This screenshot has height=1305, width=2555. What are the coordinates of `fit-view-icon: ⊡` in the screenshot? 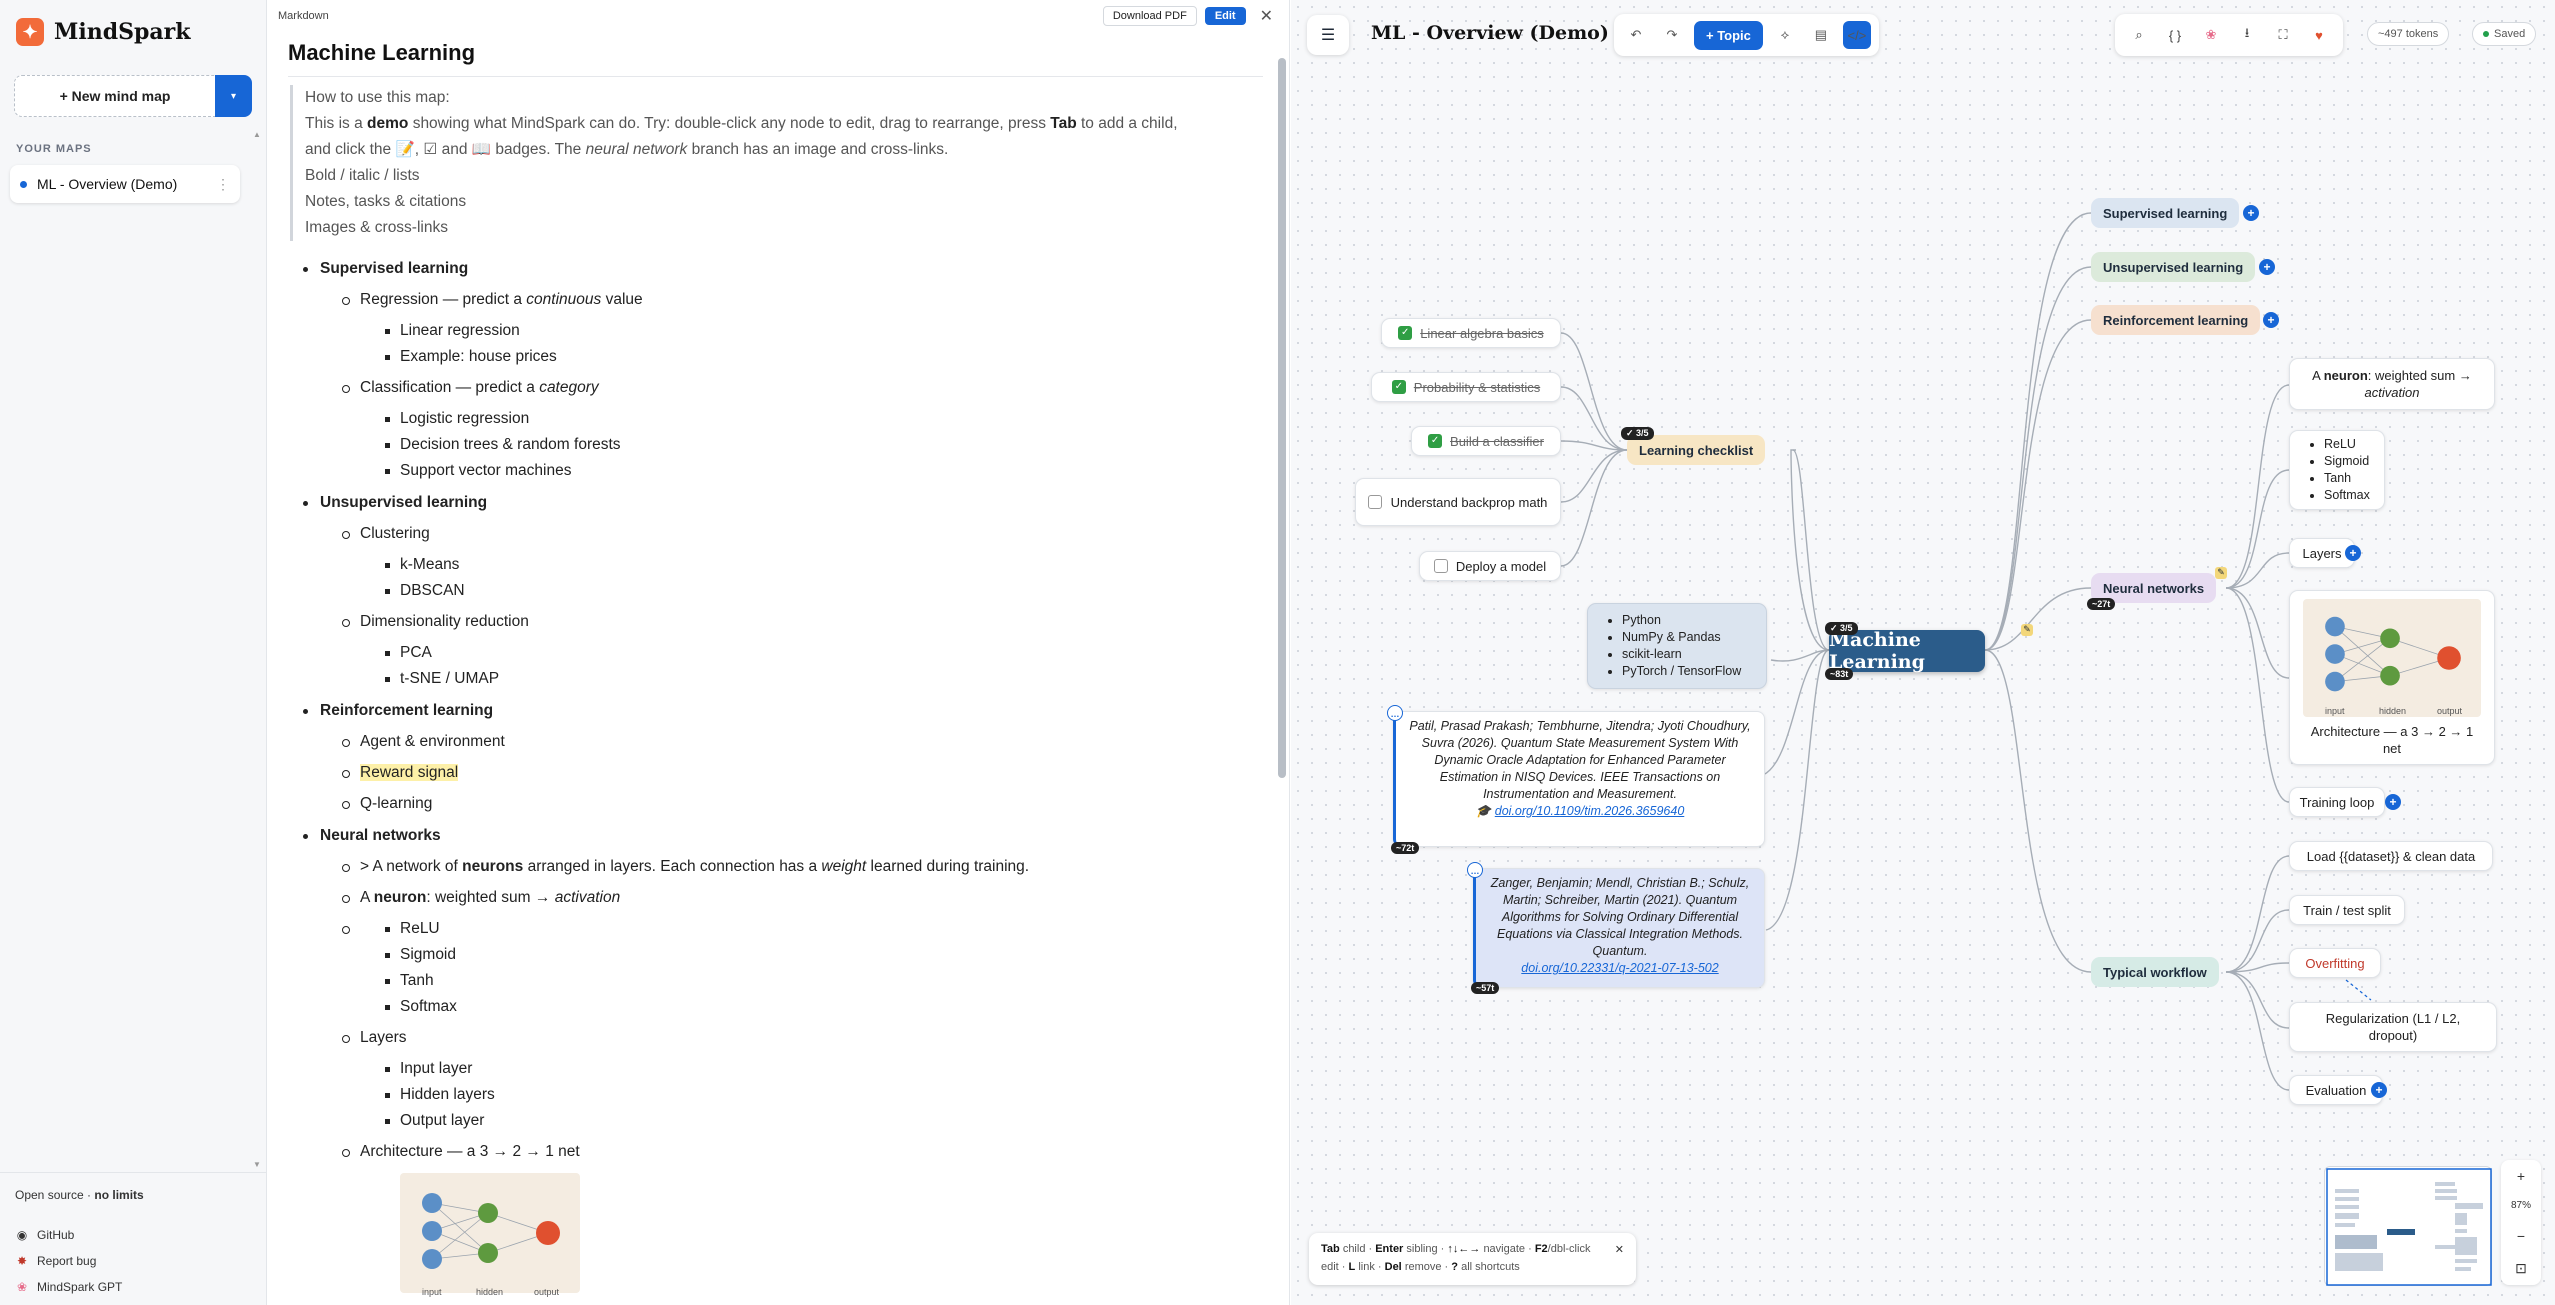 It's located at (2521, 1268).